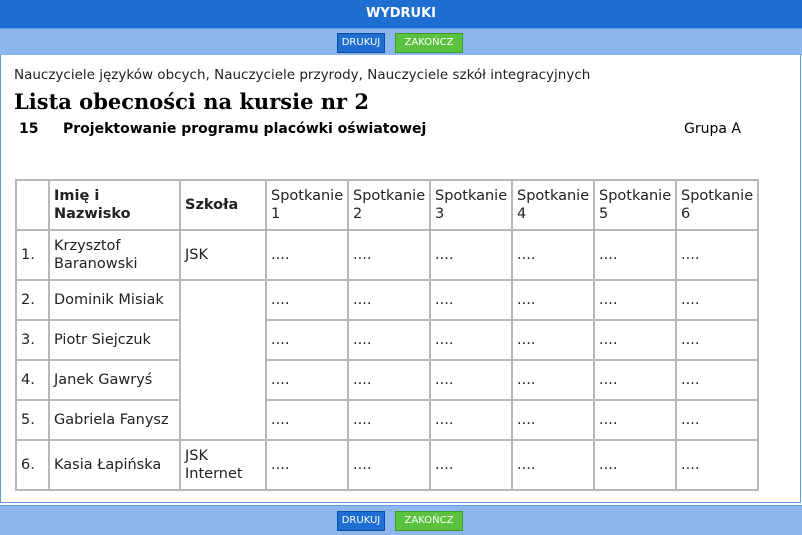 This screenshot has width=802, height=535. Describe the element at coordinates (114, 255) in the screenshot. I see `participant-name: Krzysztof Baranowski` at that location.